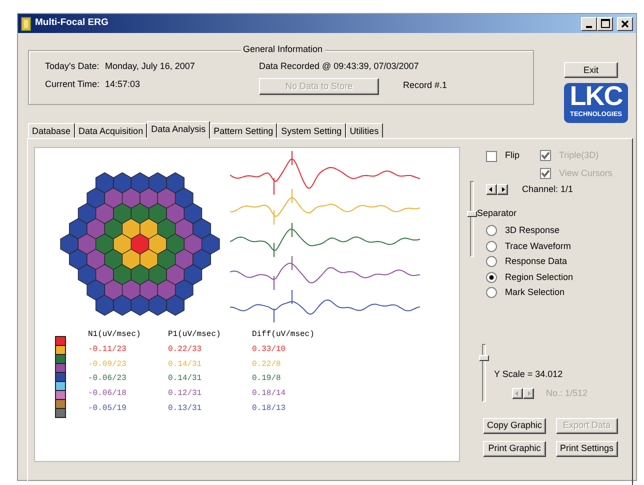 This screenshot has width=644, height=485. I want to click on time-value: 14:57:03, so click(122, 84).